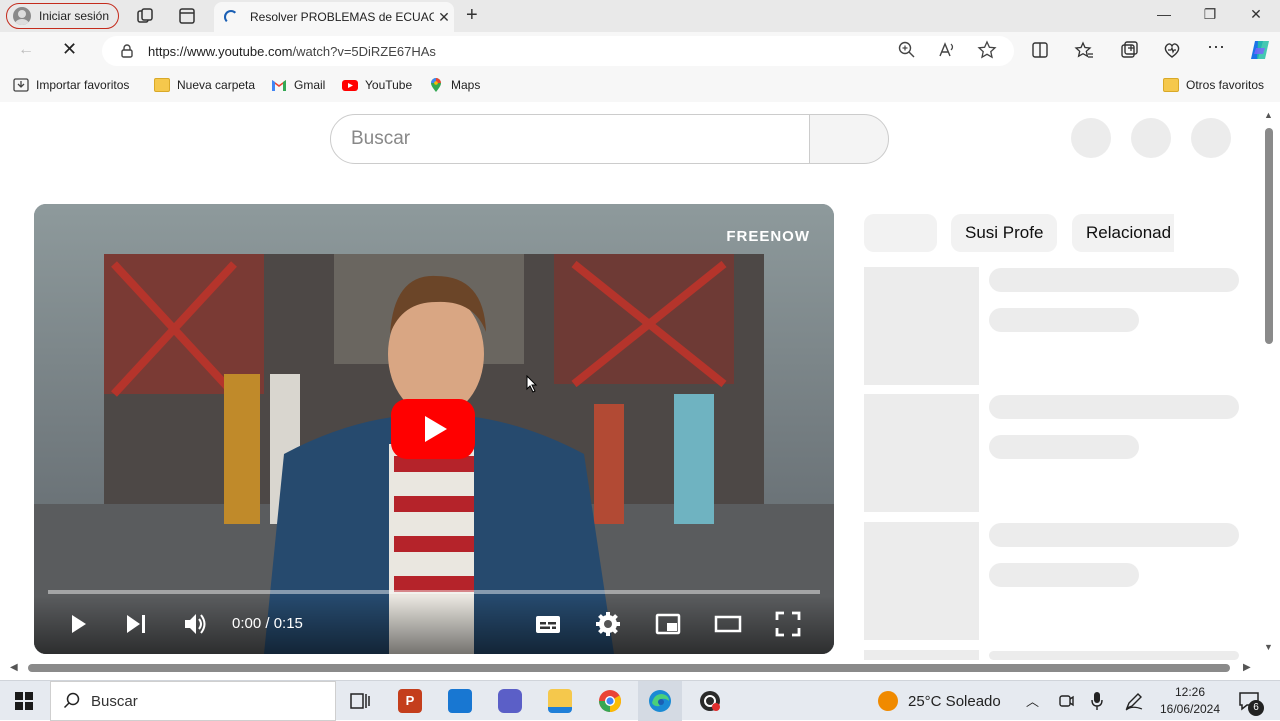 The height and width of the screenshot is (721, 1280). What do you see at coordinates (204, 85) in the screenshot?
I see `bookmark-folder: Nueva carpeta` at bounding box center [204, 85].